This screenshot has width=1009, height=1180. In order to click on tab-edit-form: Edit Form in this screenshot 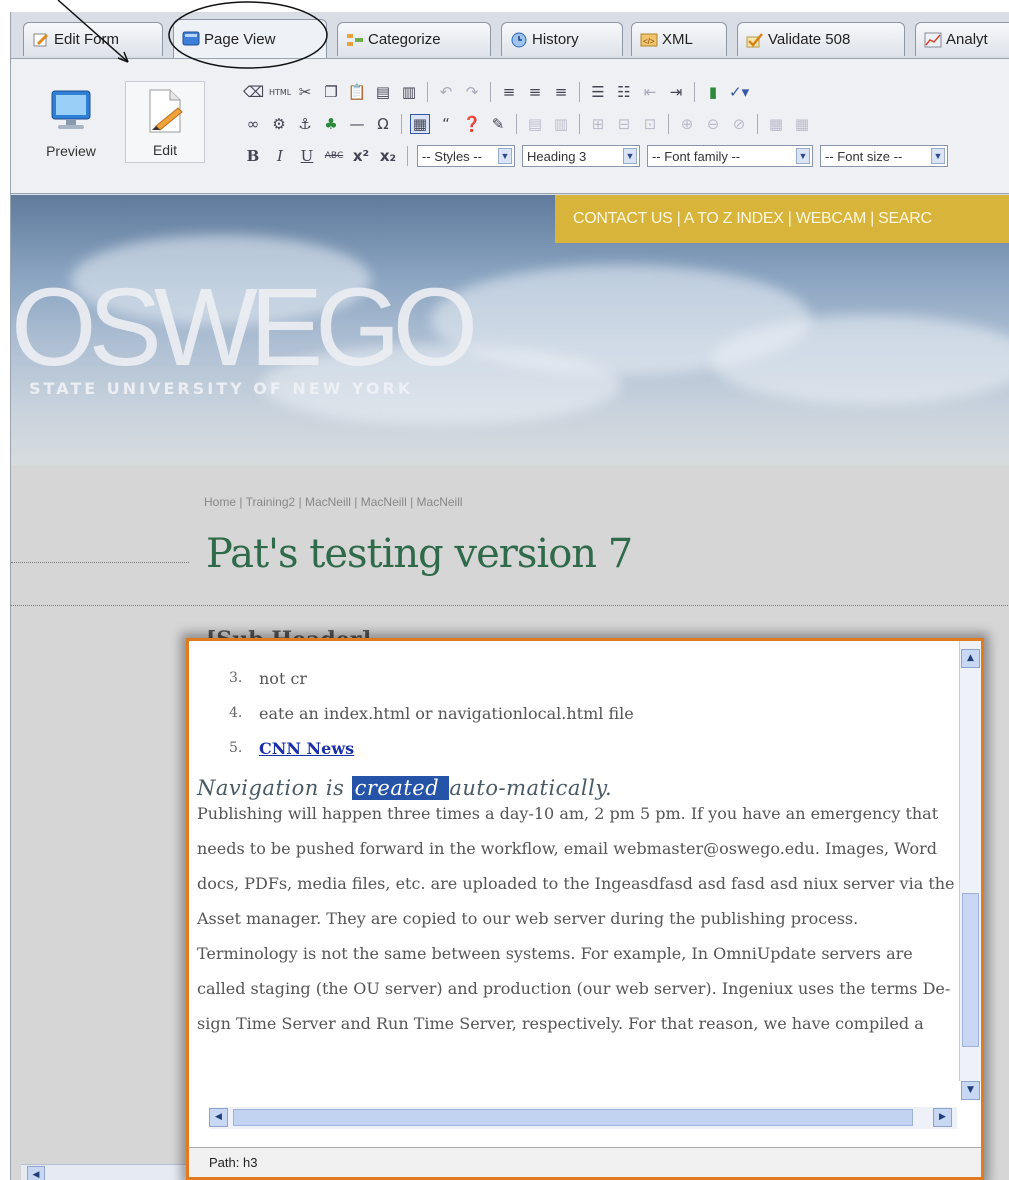, I will do `click(93, 39)`.